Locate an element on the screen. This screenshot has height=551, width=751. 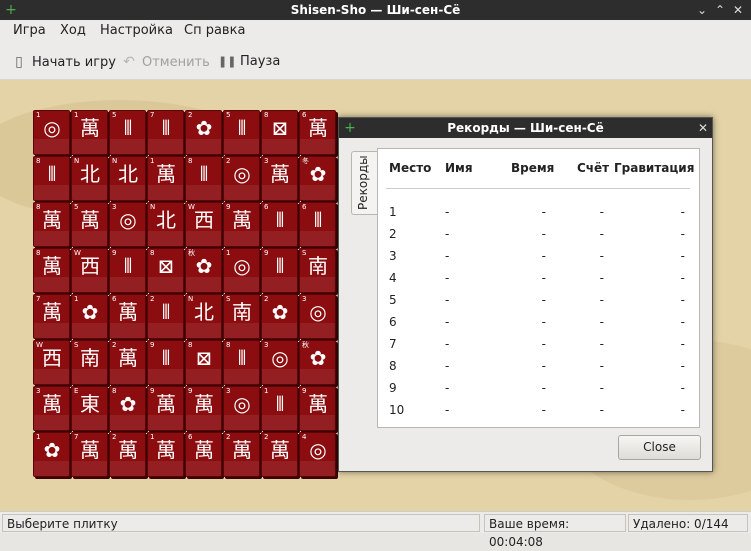
menu-settings: Настройка is located at coordinates (136, 31).